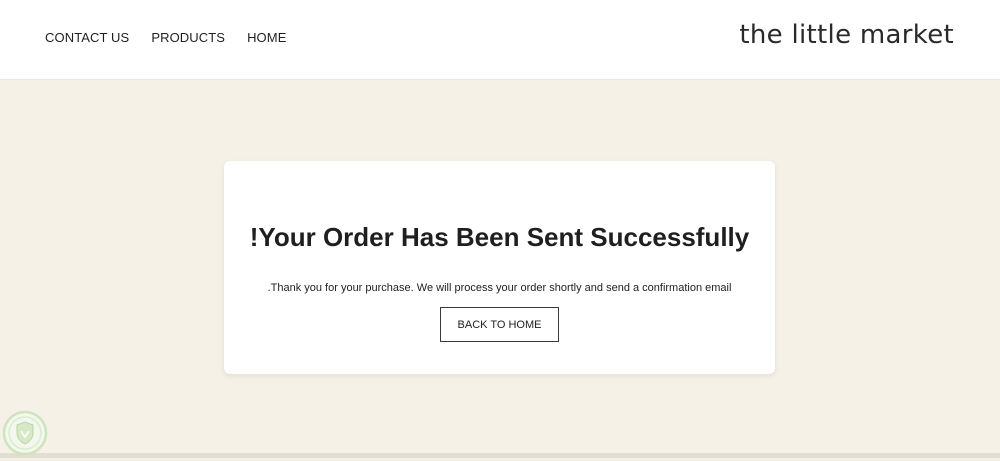 Image resolution: width=1000 pixels, height=461 pixels. I want to click on site-logo-text: the little market, so click(846, 35).